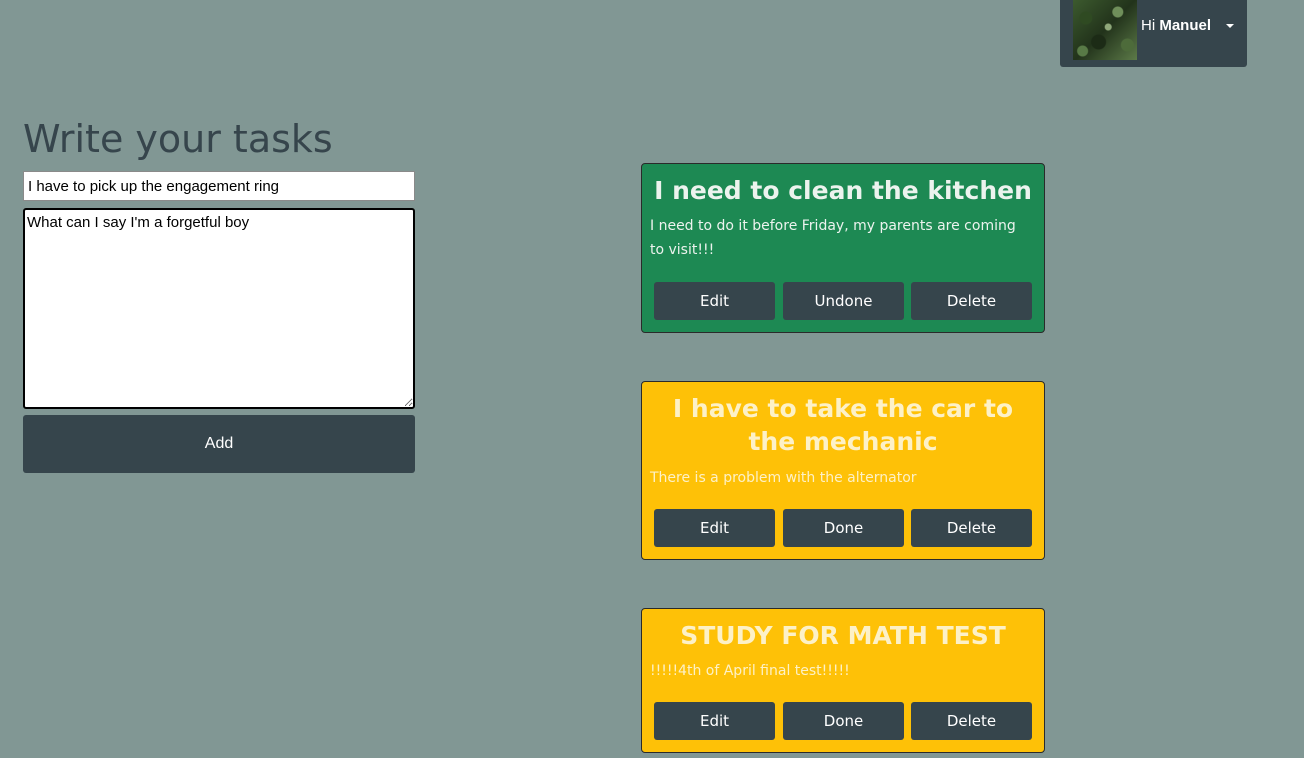 The image size is (1304, 758). What do you see at coordinates (783, 478) in the screenshot?
I see `task-description: There is a problem with the alternator` at bounding box center [783, 478].